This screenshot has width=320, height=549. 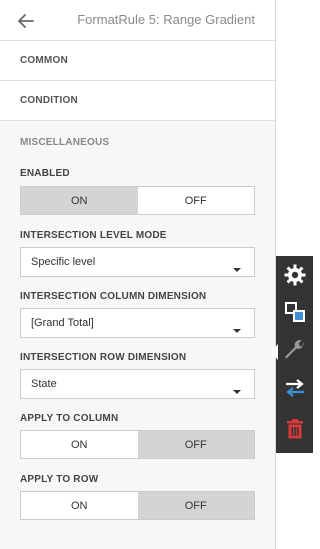 I want to click on settings-button, so click(x=294, y=277).